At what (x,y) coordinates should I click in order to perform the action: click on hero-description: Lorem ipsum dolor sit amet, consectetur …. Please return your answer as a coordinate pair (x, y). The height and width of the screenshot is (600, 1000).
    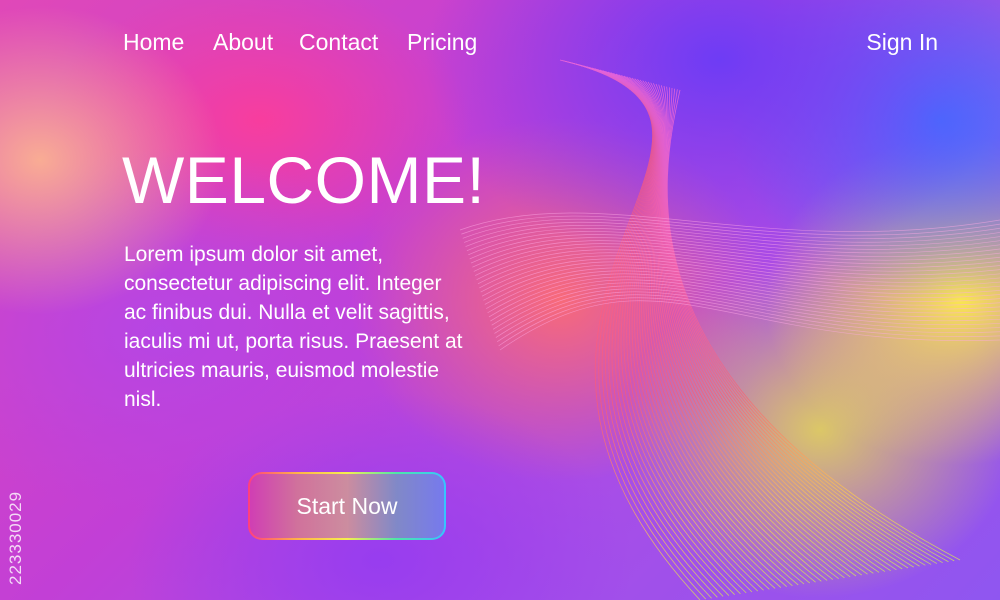
    Looking at the image, I should click on (293, 327).